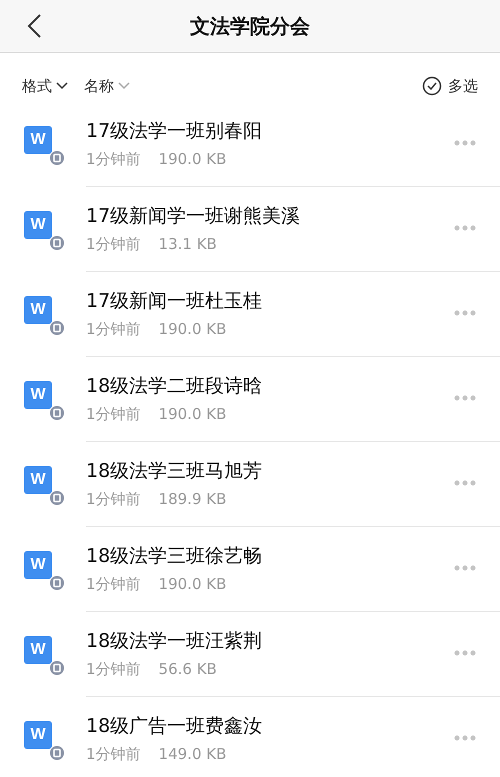 Image resolution: width=500 pixels, height=777 pixels. I want to click on file-name: 18级法学三班徐艺畅, so click(270, 555).